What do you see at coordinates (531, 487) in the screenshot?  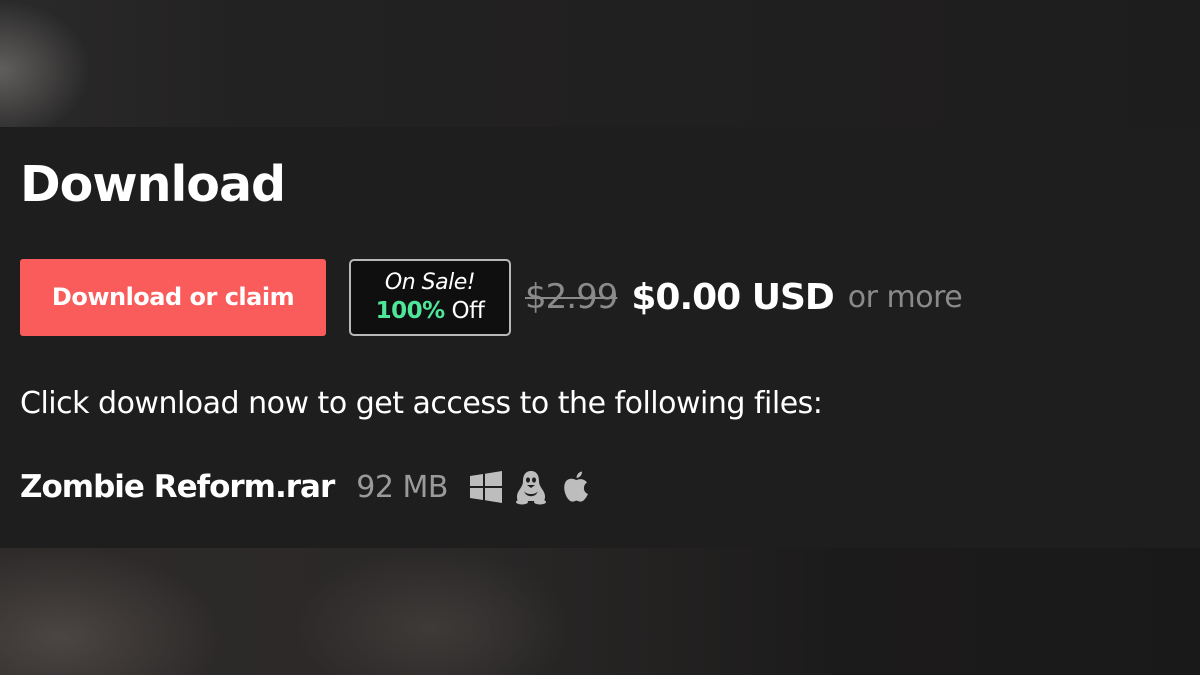 I see `linux-icon` at bounding box center [531, 487].